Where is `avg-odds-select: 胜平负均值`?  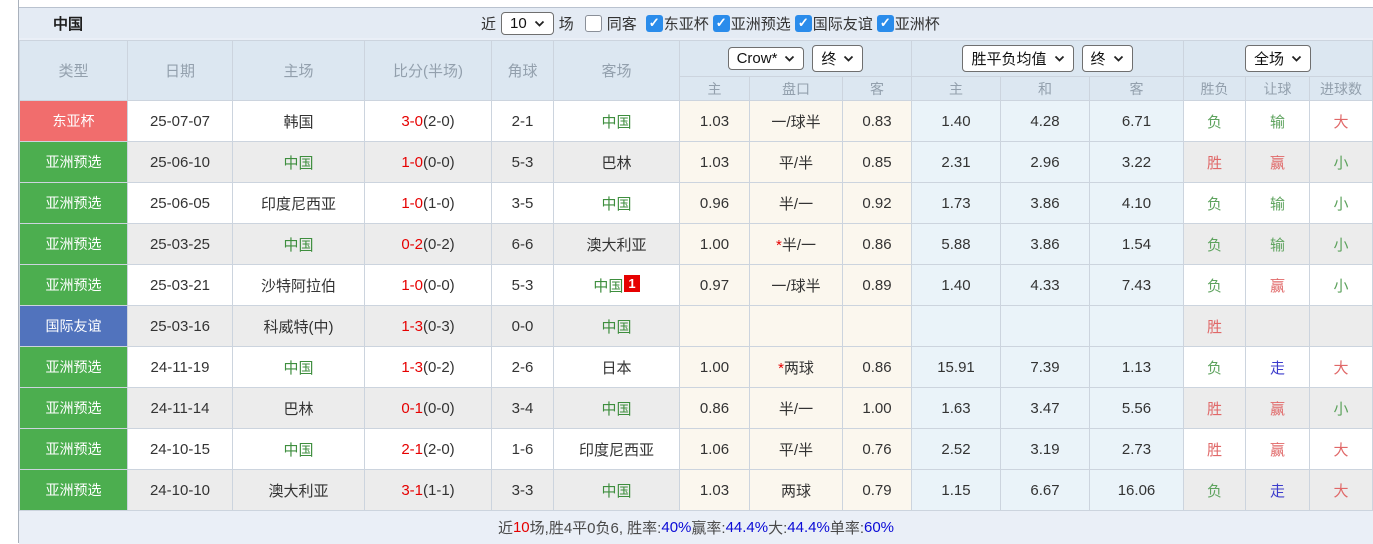 avg-odds-select: 胜平负均值 is located at coordinates (1018, 58).